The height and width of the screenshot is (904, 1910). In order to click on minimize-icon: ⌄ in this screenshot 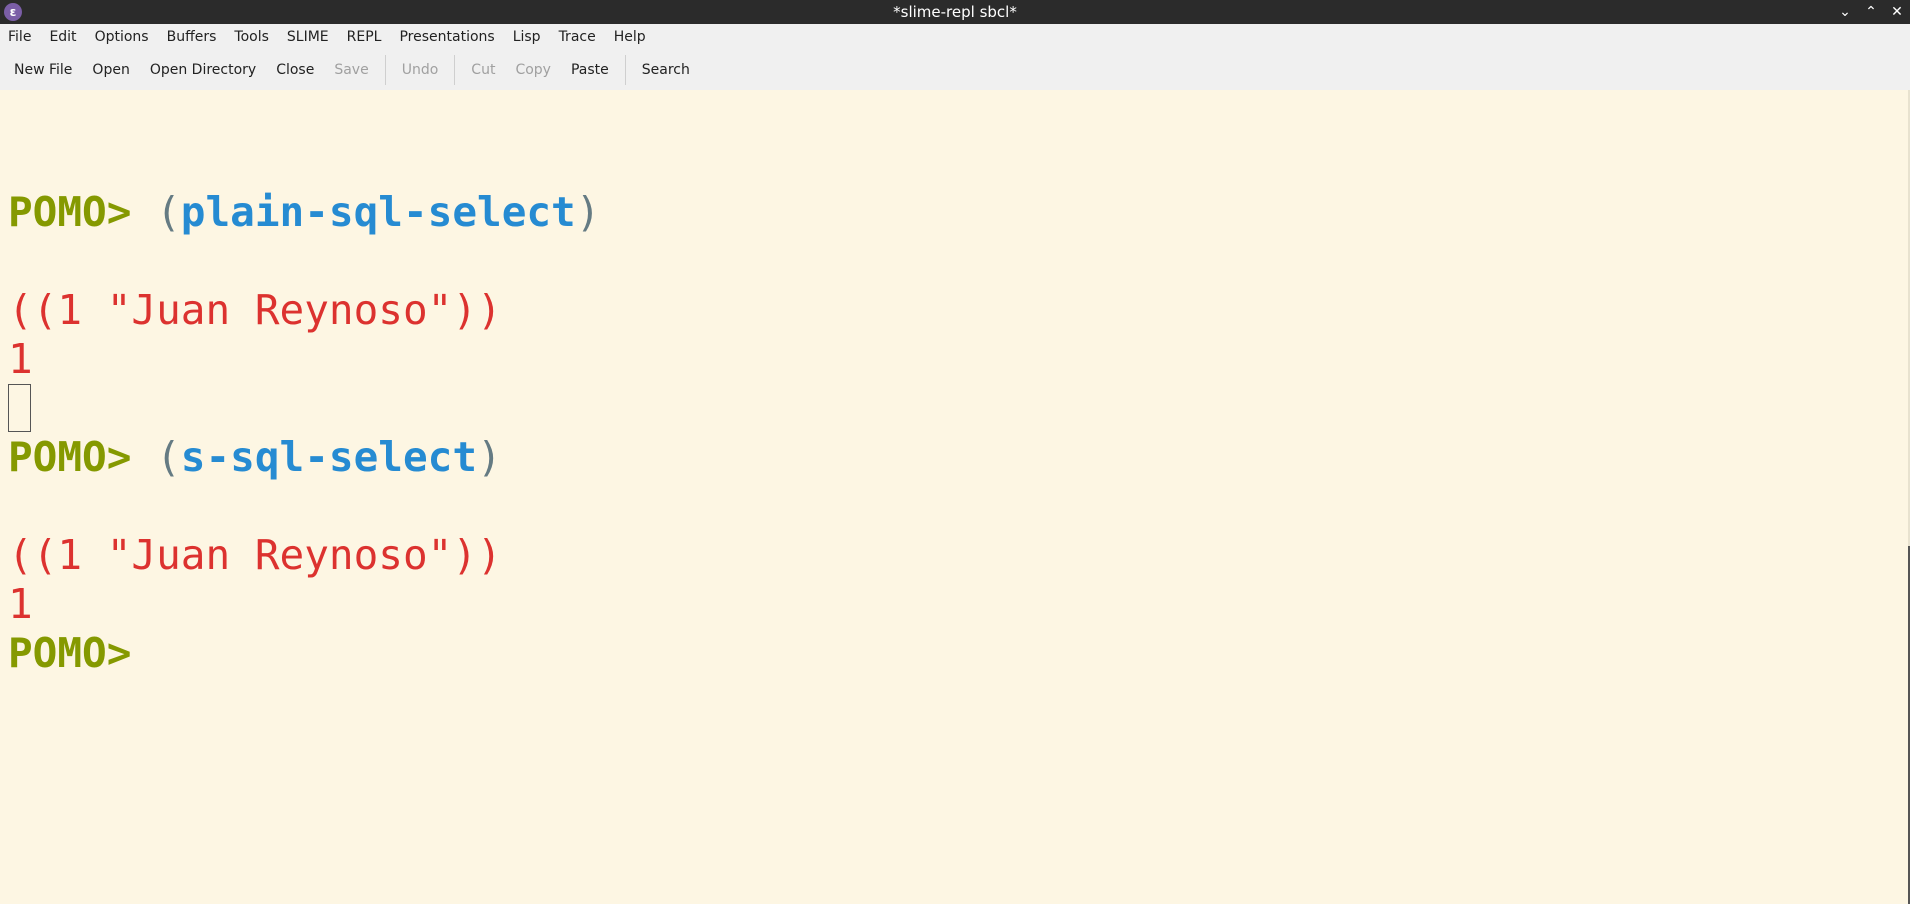, I will do `click(1845, 12)`.